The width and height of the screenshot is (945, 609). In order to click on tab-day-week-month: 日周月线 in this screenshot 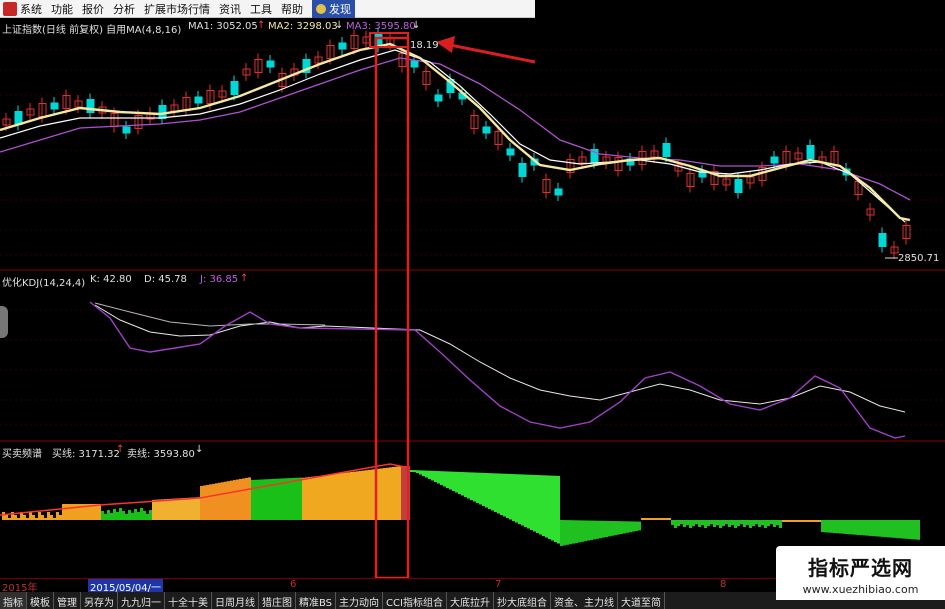, I will do `click(235, 600)`.